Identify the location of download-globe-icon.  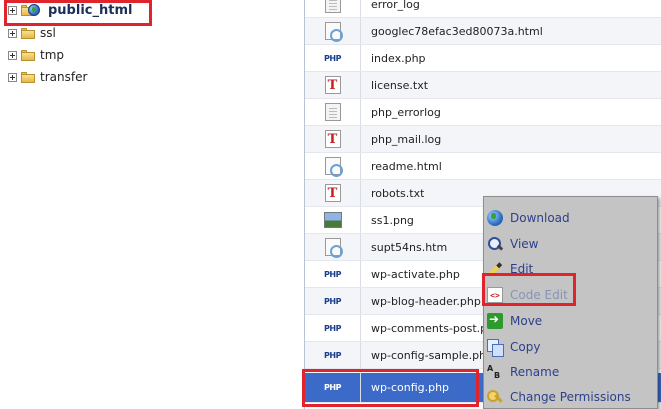
(495, 218).